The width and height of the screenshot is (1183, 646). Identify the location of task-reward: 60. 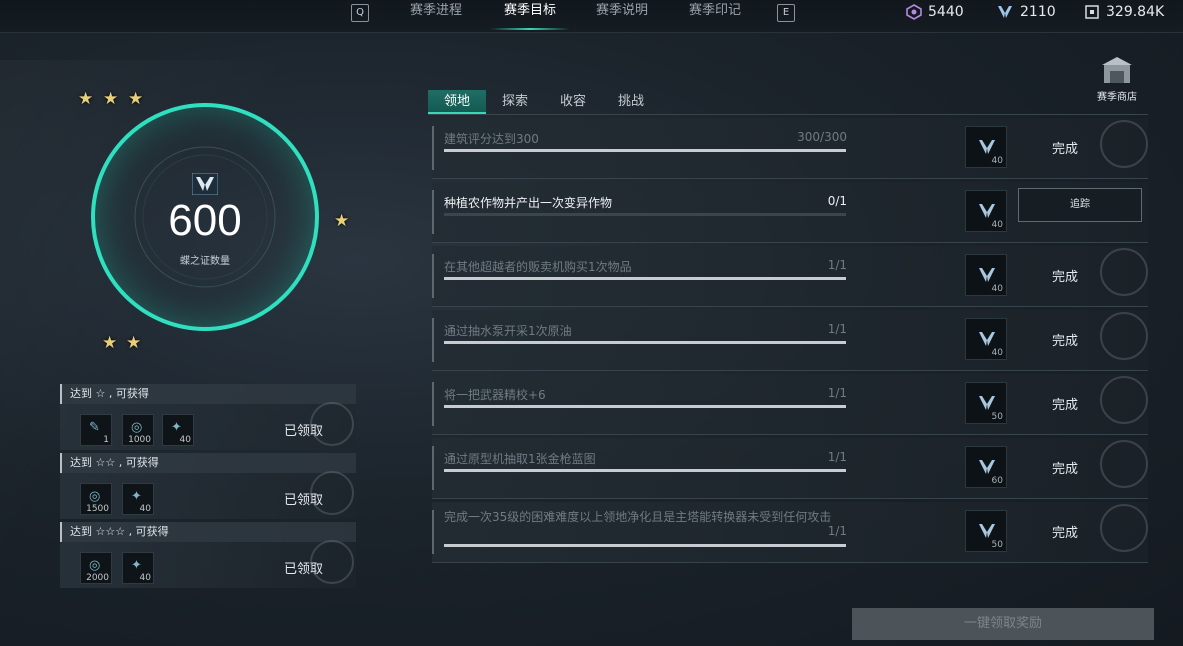
(986, 467).